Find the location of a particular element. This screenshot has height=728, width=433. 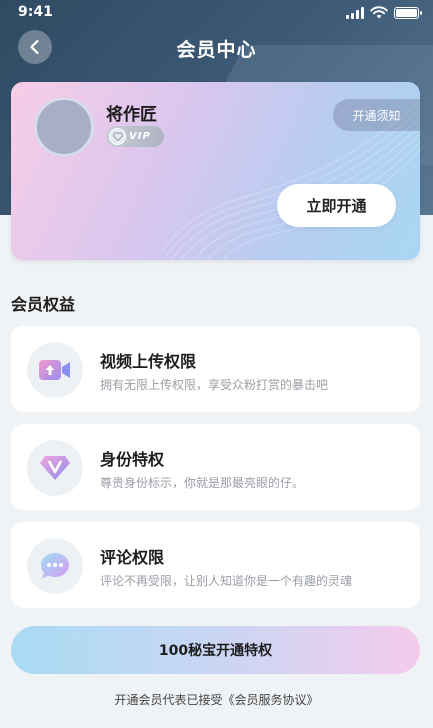

benefit-title: 视频上传权限 is located at coordinates (148, 361).